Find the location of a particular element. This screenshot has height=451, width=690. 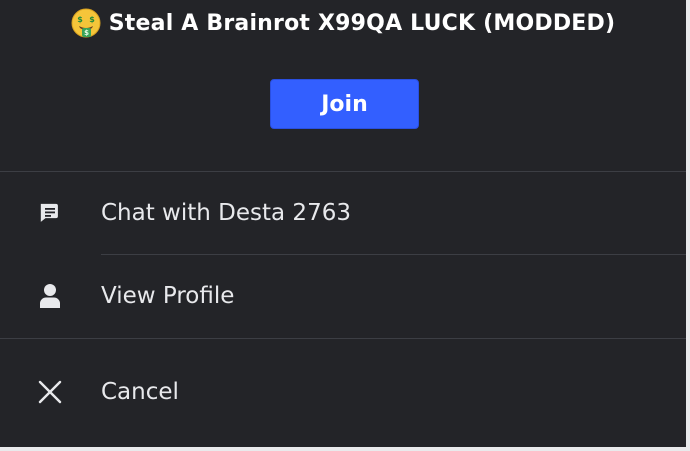

menu-item-label: Cancel is located at coordinates (140, 392).